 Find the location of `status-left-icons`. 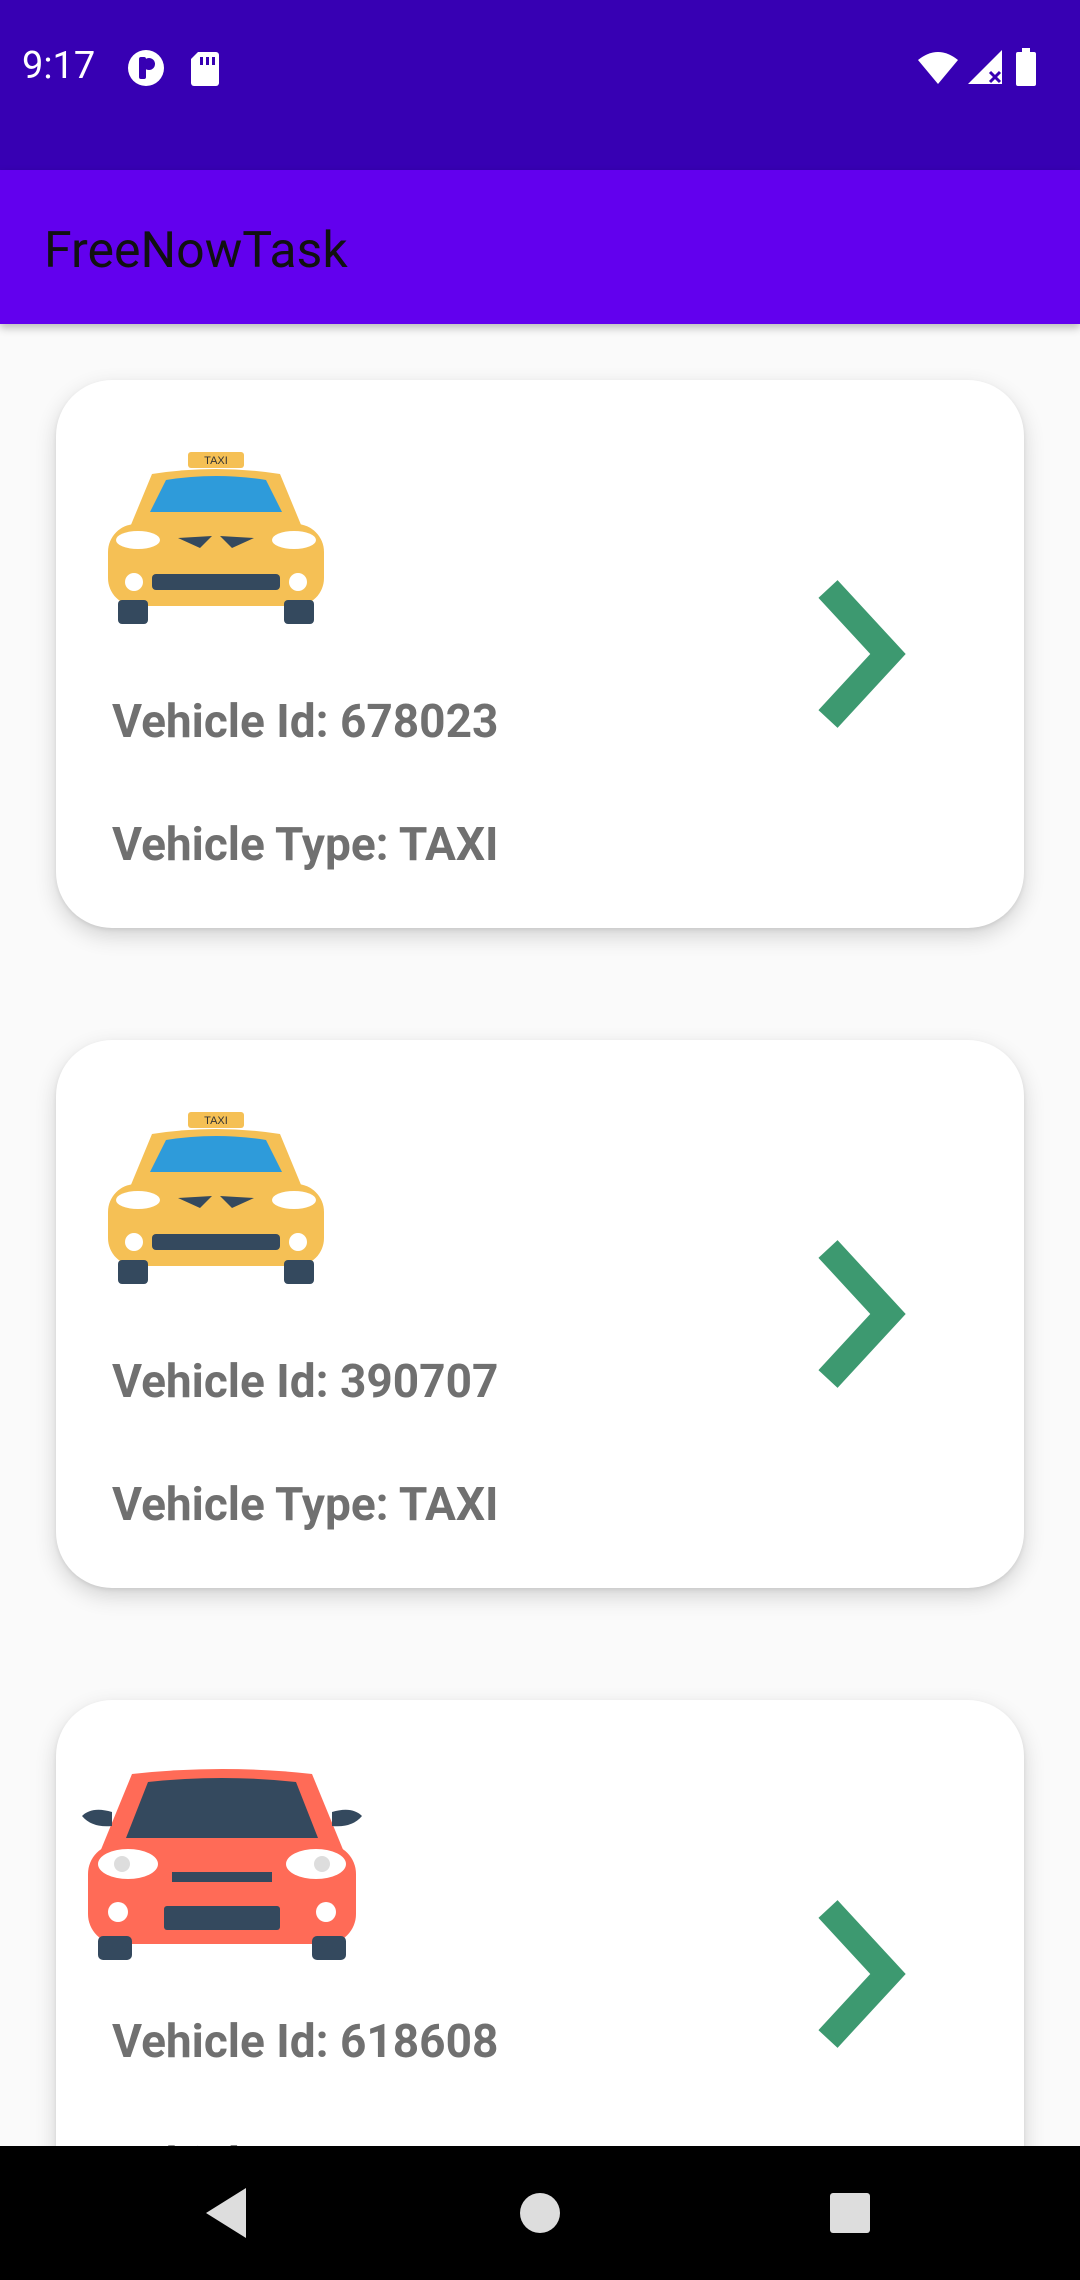

status-left-icons is located at coordinates (183, 70).